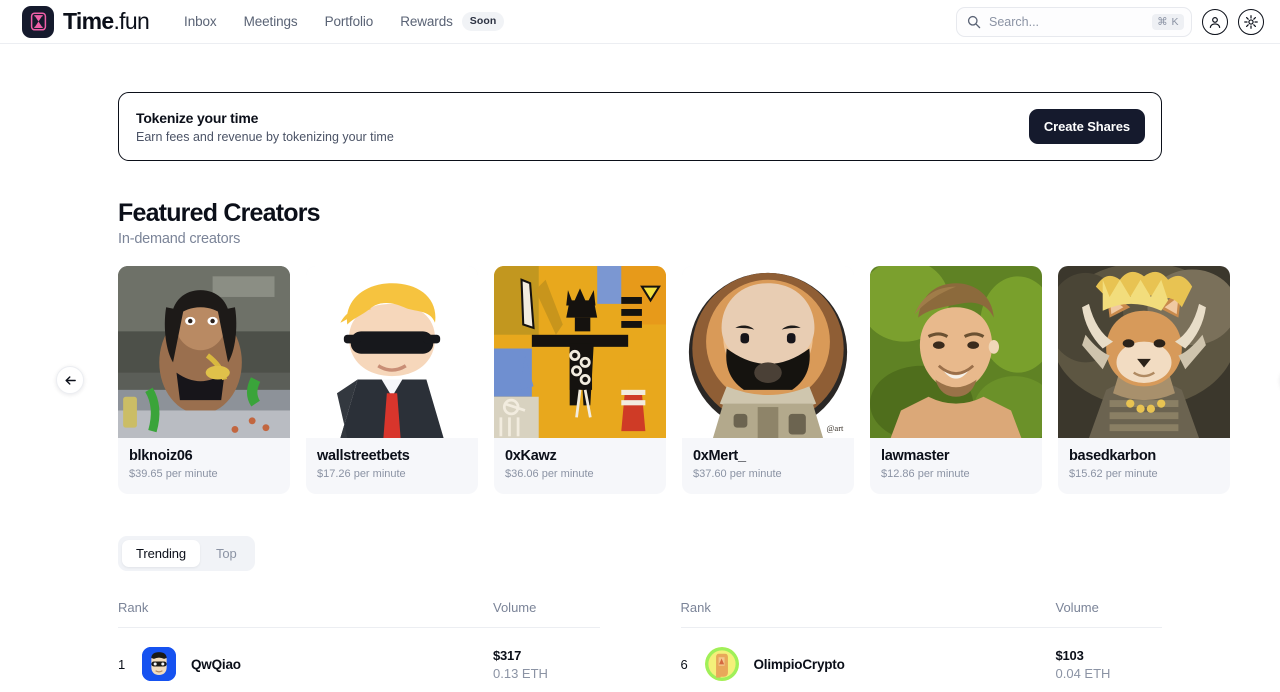 The image size is (1280, 692). Describe the element at coordinates (161, 553) in the screenshot. I see `tab-trending: Trending` at that location.